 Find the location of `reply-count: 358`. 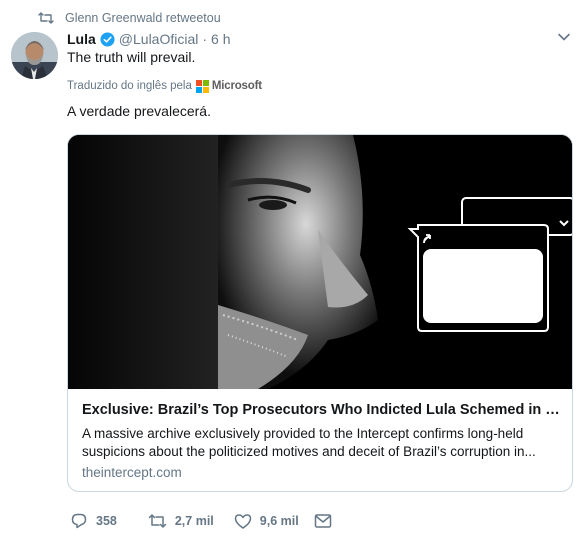

reply-count: 358 is located at coordinates (106, 521).